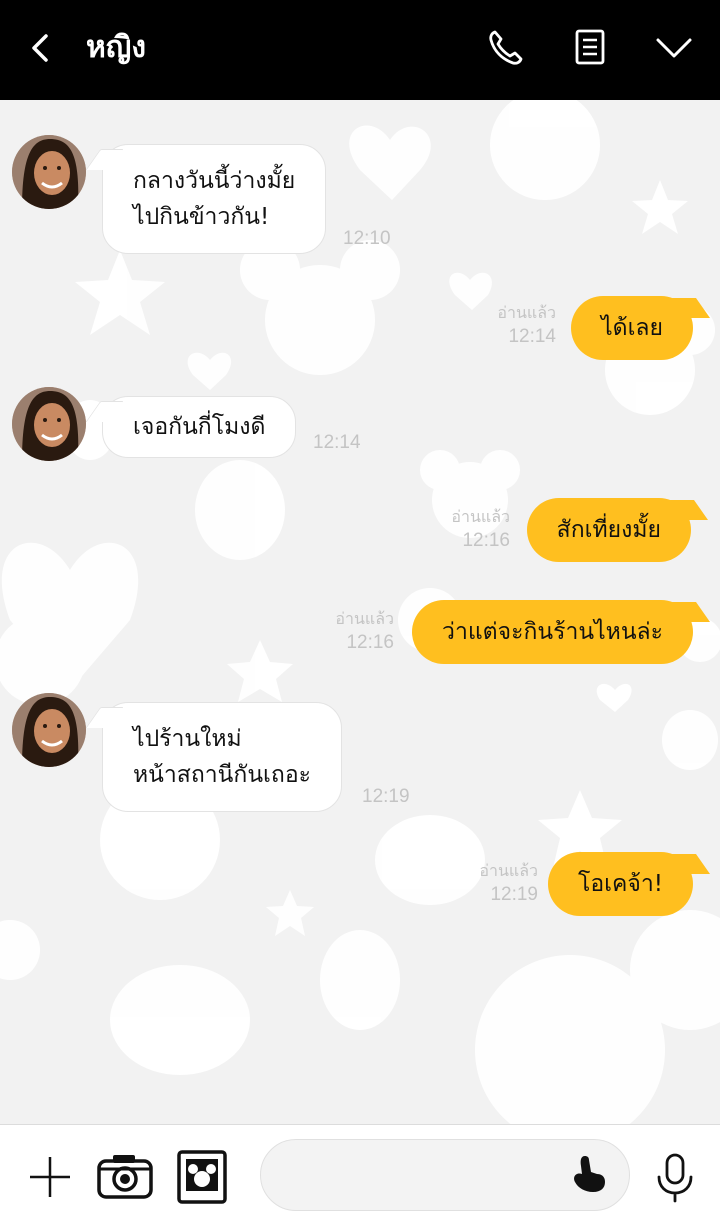 The width and height of the screenshot is (720, 1227). What do you see at coordinates (50, 1177) in the screenshot?
I see `plus-icon` at bounding box center [50, 1177].